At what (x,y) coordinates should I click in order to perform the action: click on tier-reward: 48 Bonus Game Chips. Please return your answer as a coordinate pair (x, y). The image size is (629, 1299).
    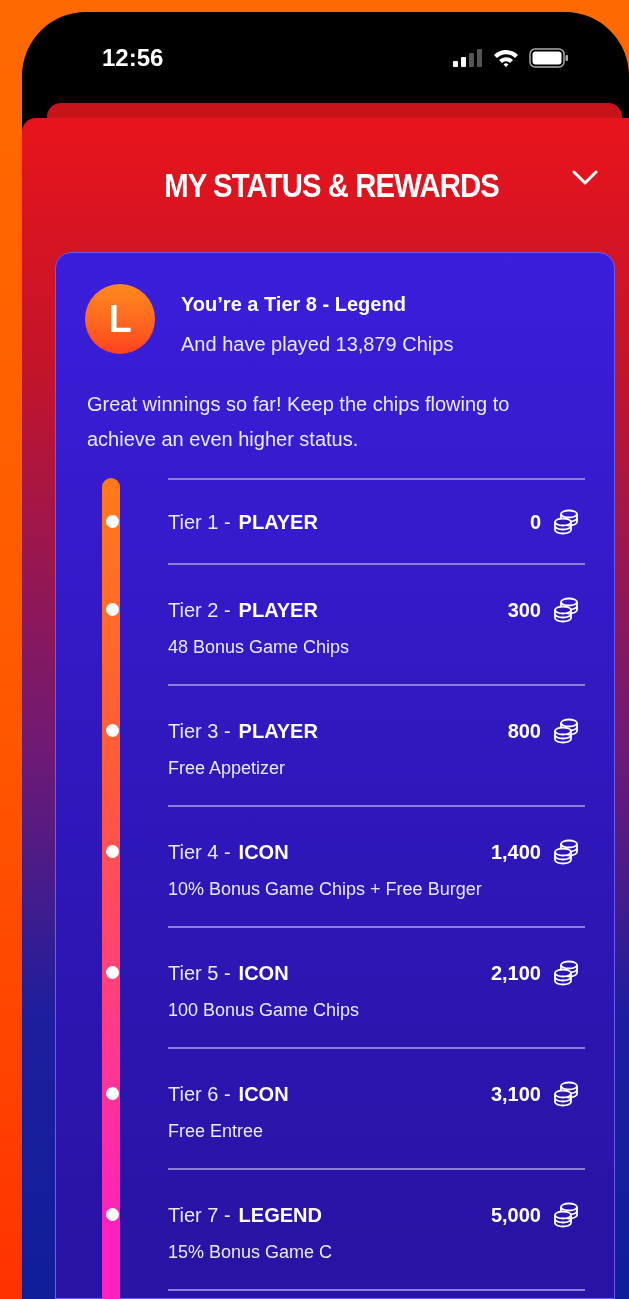
    Looking at the image, I should click on (259, 647).